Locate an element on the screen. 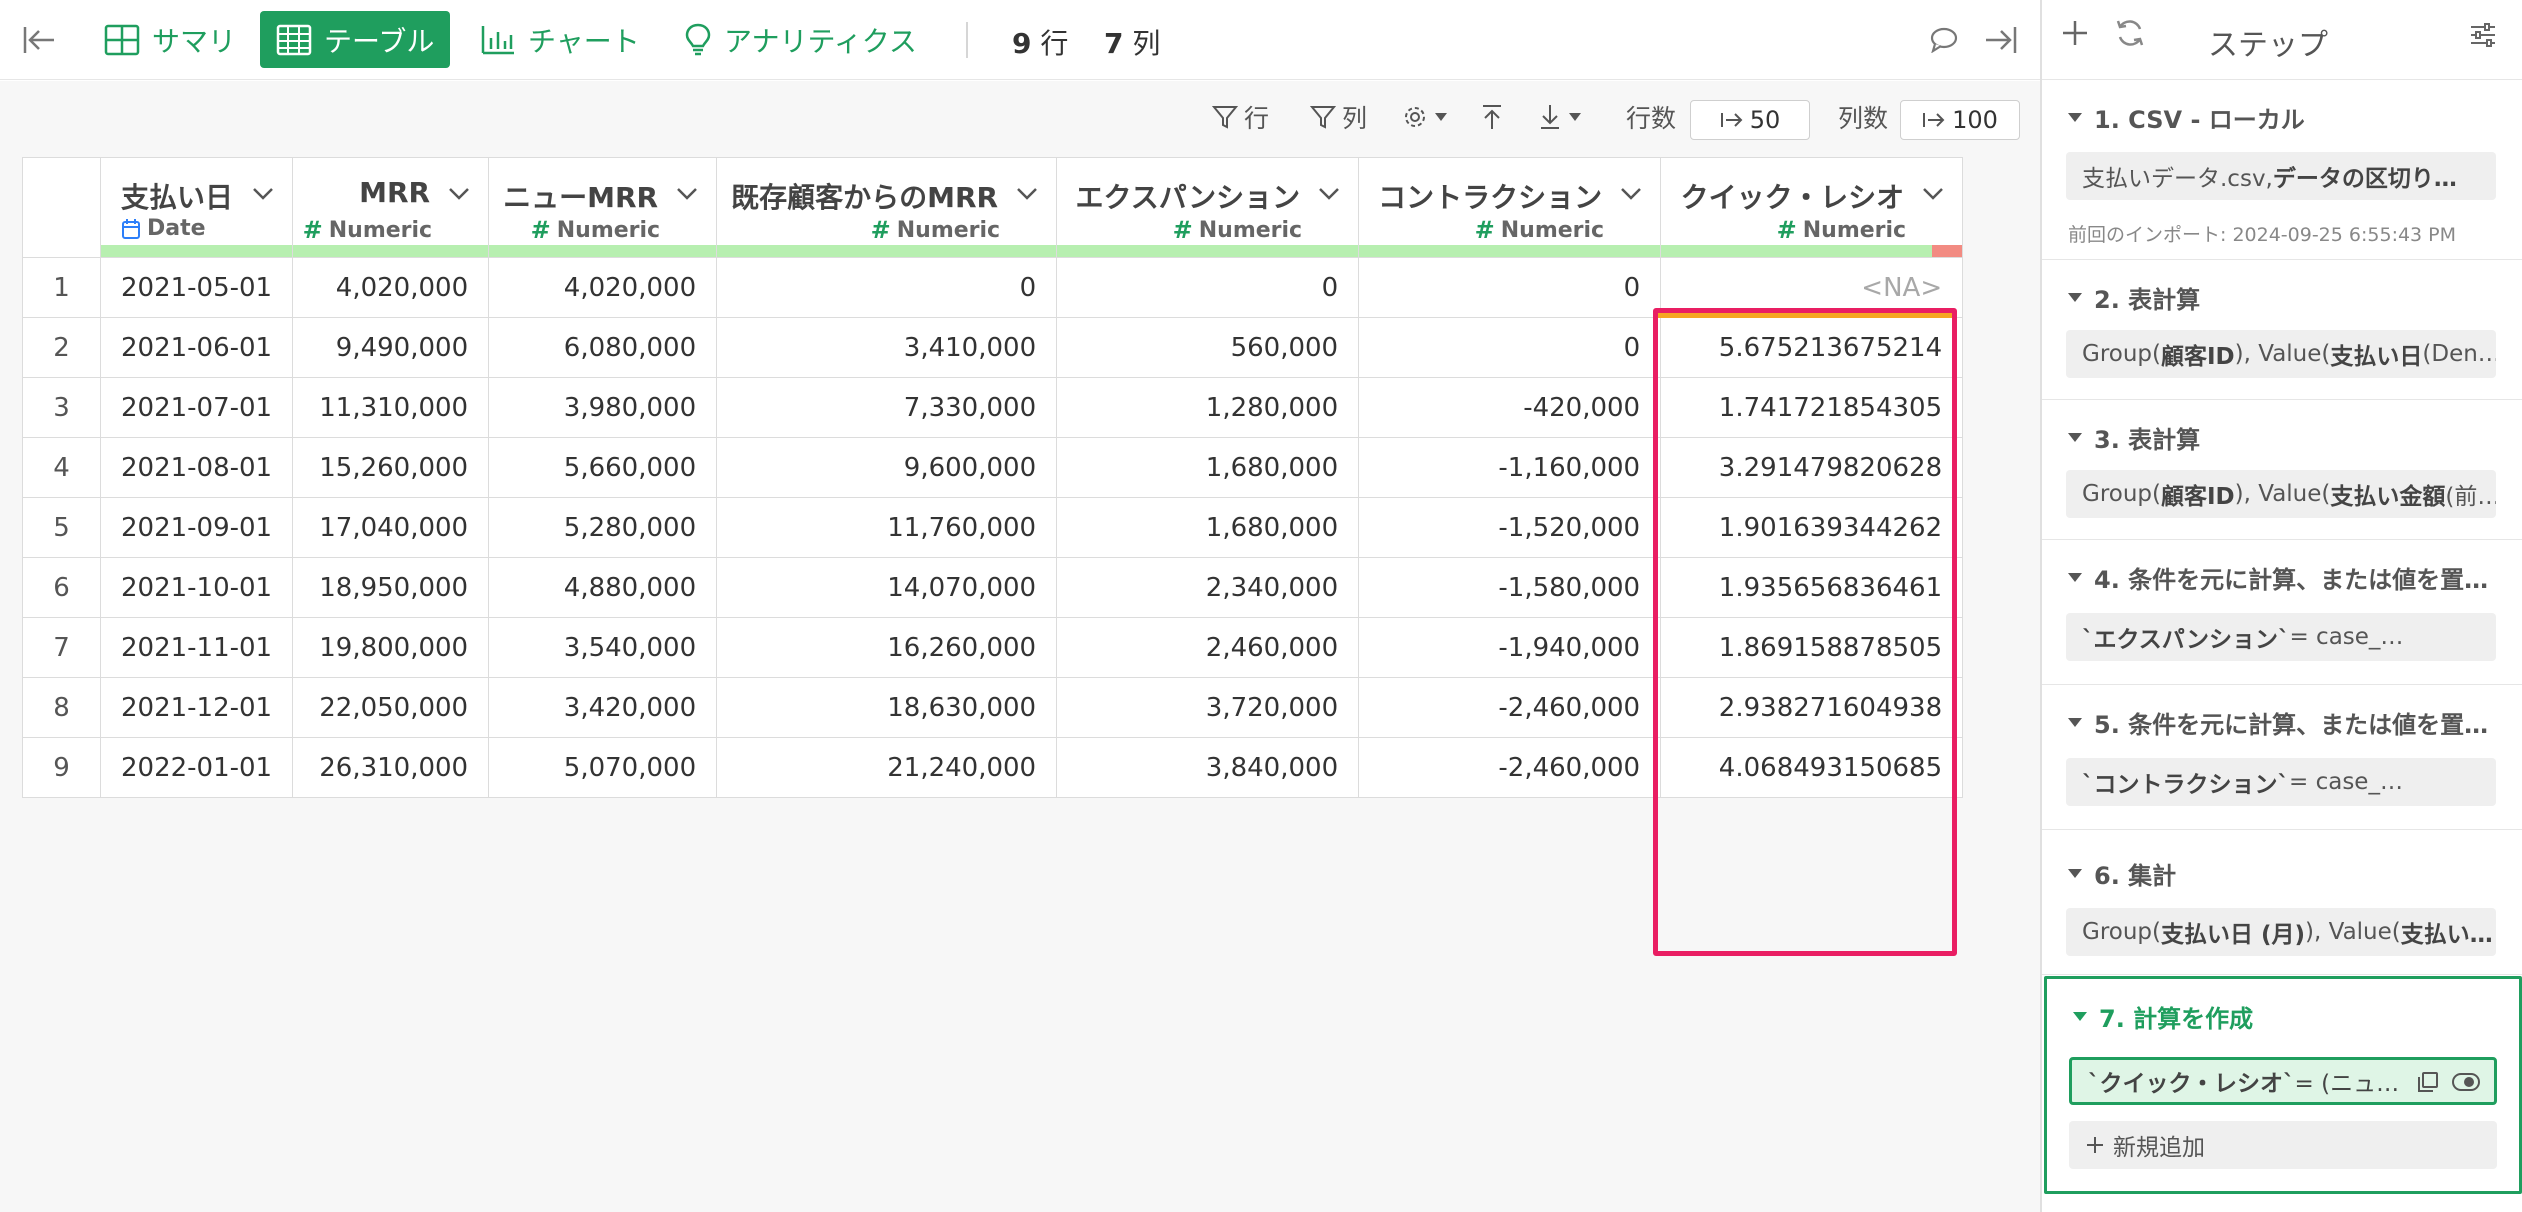 This screenshot has height=1212, width=2522. table-cell: 7,330,000 is located at coordinates (887, 407).